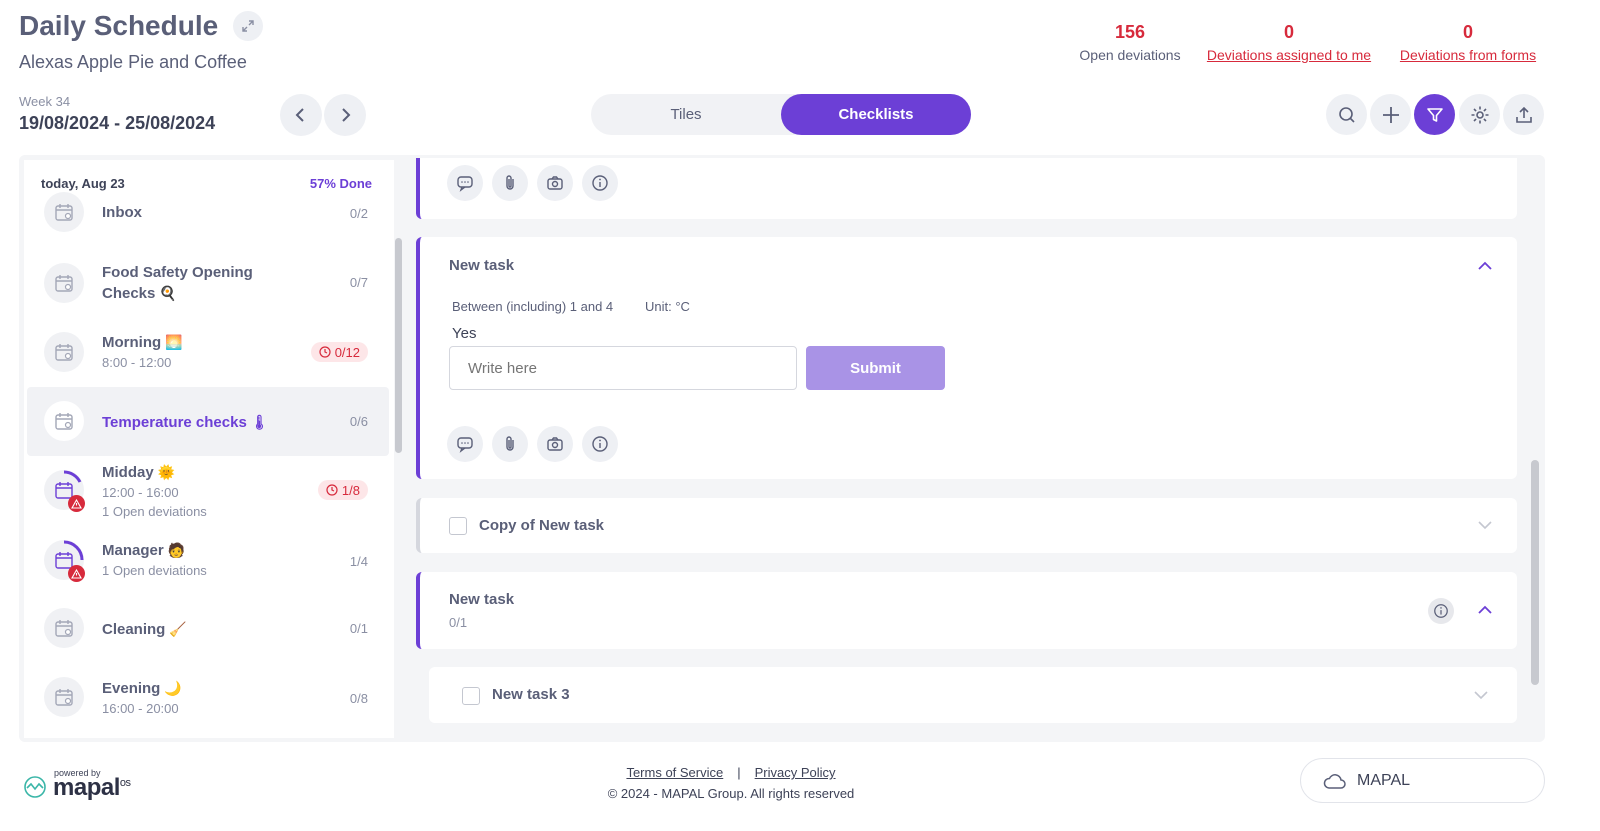 The width and height of the screenshot is (1600, 831). Describe the element at coordinates (358, 698) in the screenshot. I see `sidebar-item-count: 0/8` at that location.